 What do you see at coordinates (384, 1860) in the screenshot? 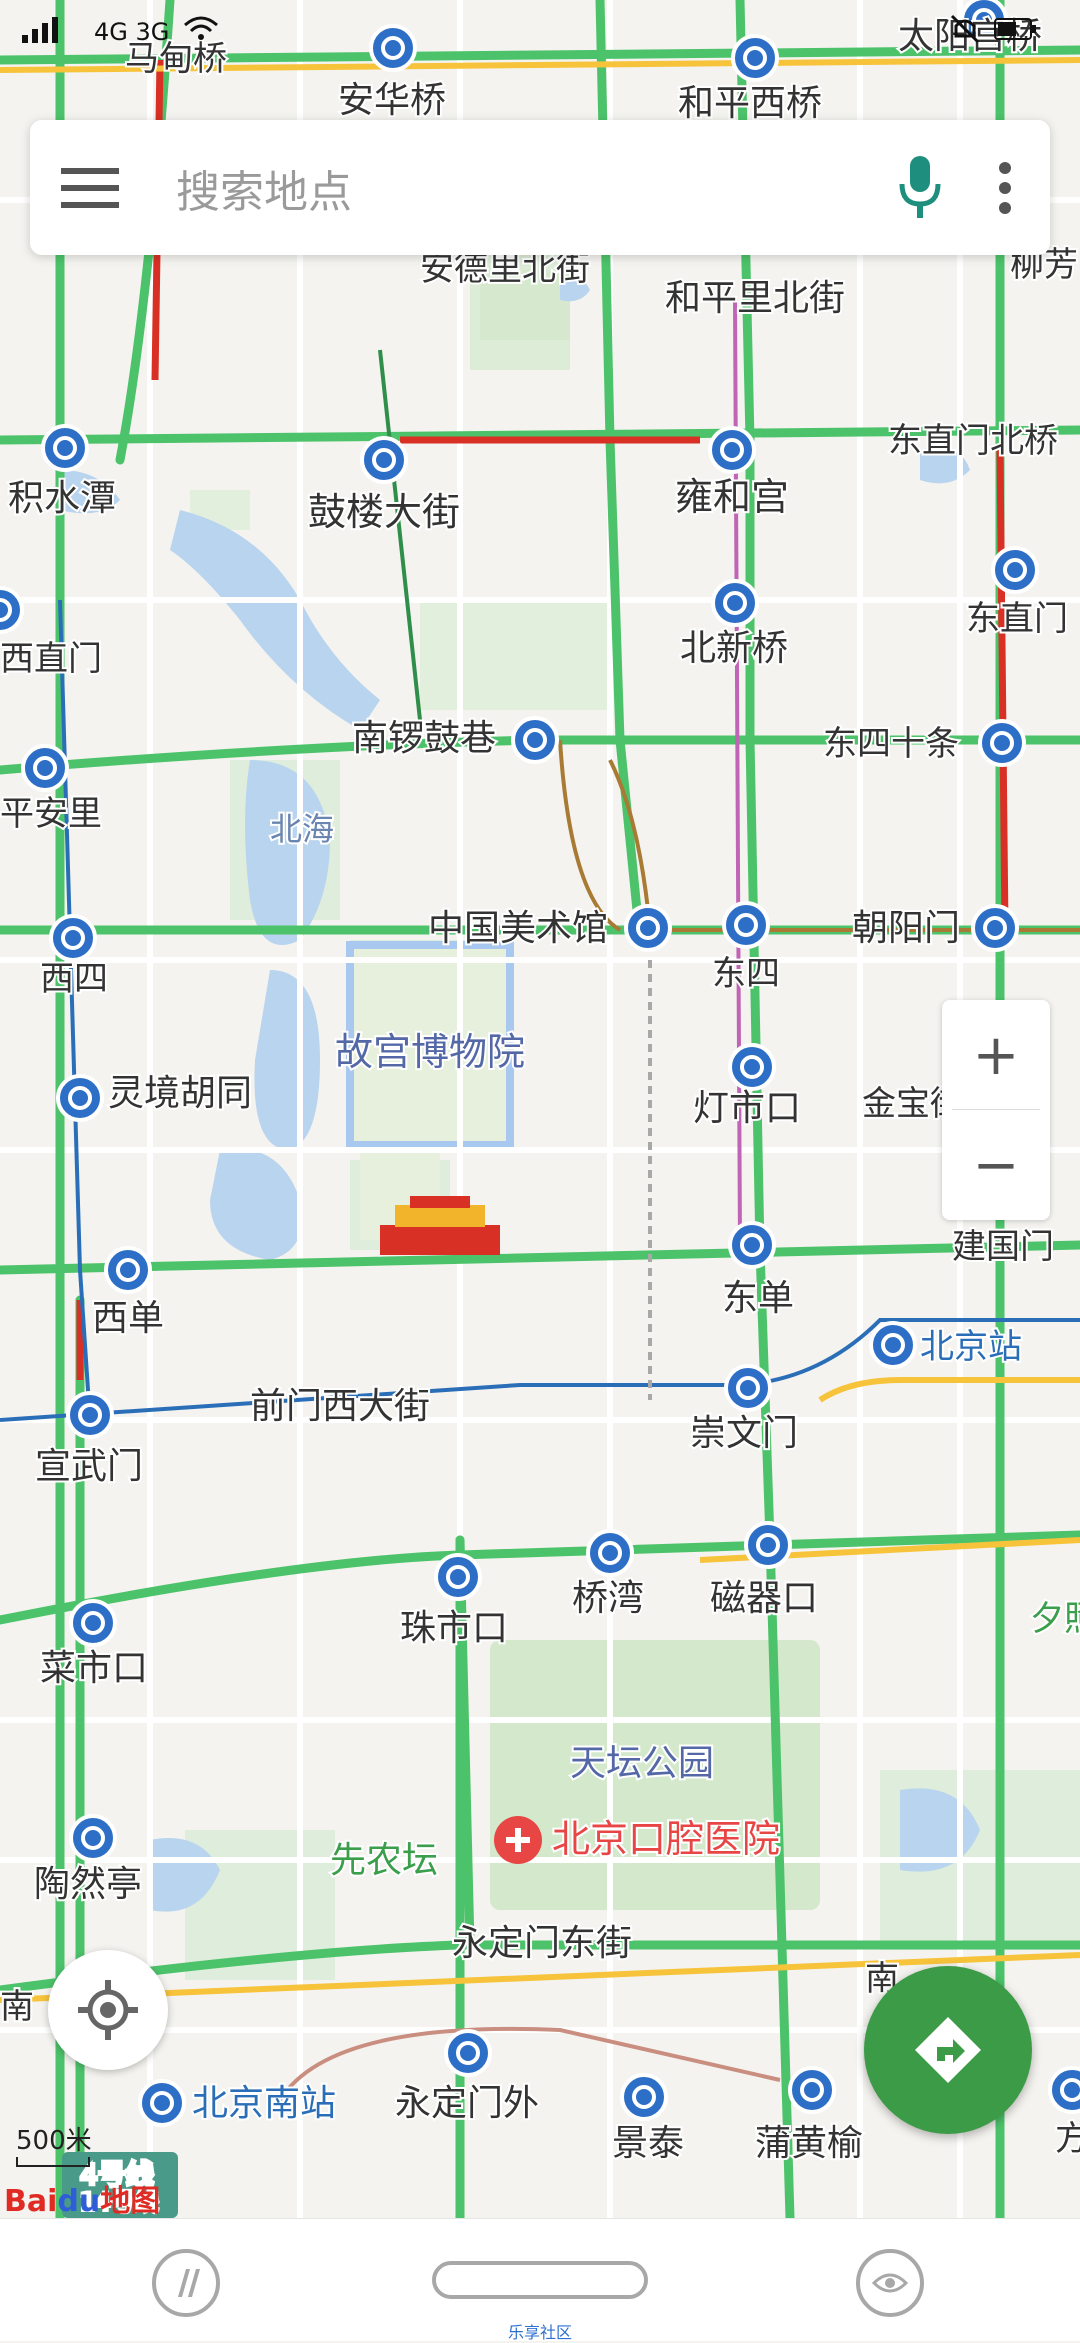
I see `map-label-xiannongtan: 先农坛` at bounding box center [384, 1860].